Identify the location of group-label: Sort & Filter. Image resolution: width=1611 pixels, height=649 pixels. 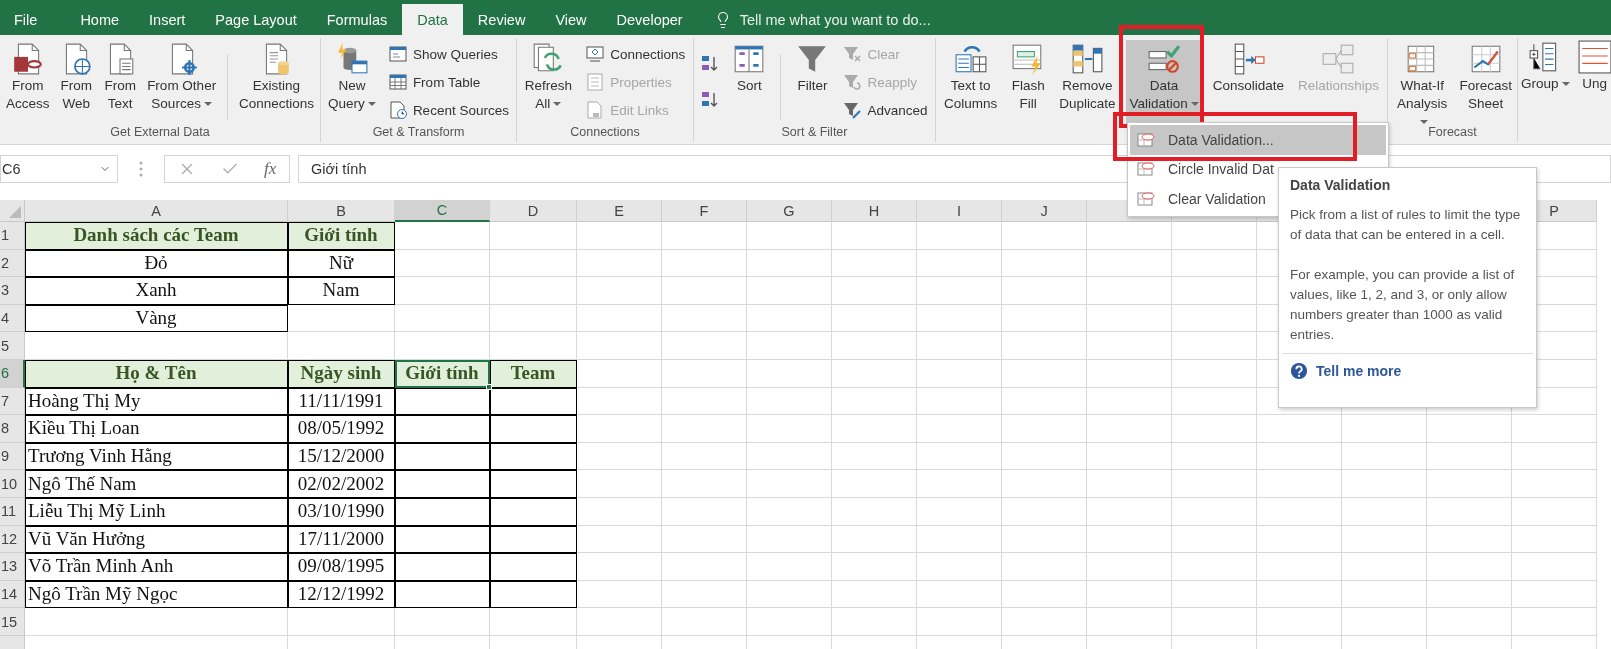
(814, 132).